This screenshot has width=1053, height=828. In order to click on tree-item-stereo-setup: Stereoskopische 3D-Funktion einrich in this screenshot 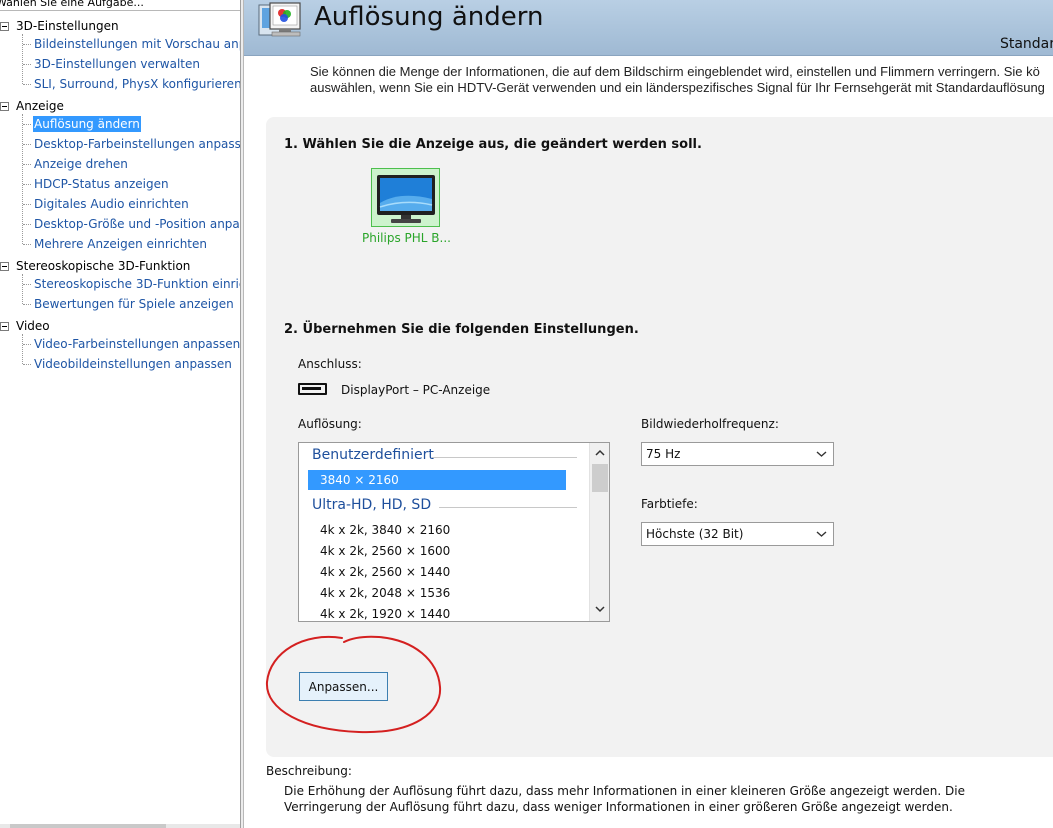, I will do `click(136, 284)`.